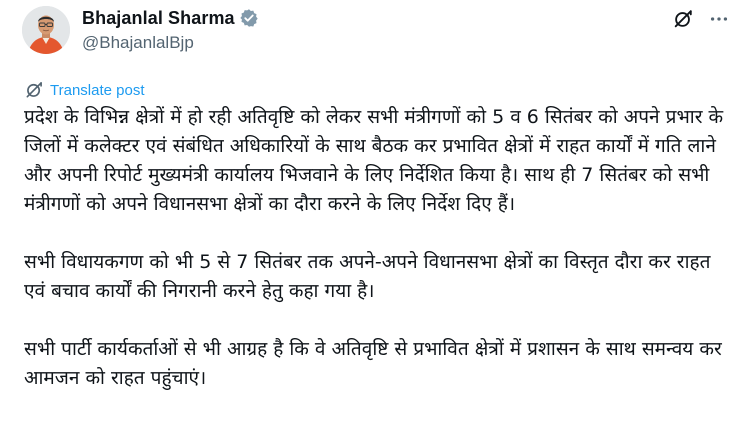 Image resolution: width=748 pixels, height=437 pixels. What do you see at coordinates (170, 43) in the screenshot?
I see `handle: @BhajanlalBjp` at bounding box center [170, 43].